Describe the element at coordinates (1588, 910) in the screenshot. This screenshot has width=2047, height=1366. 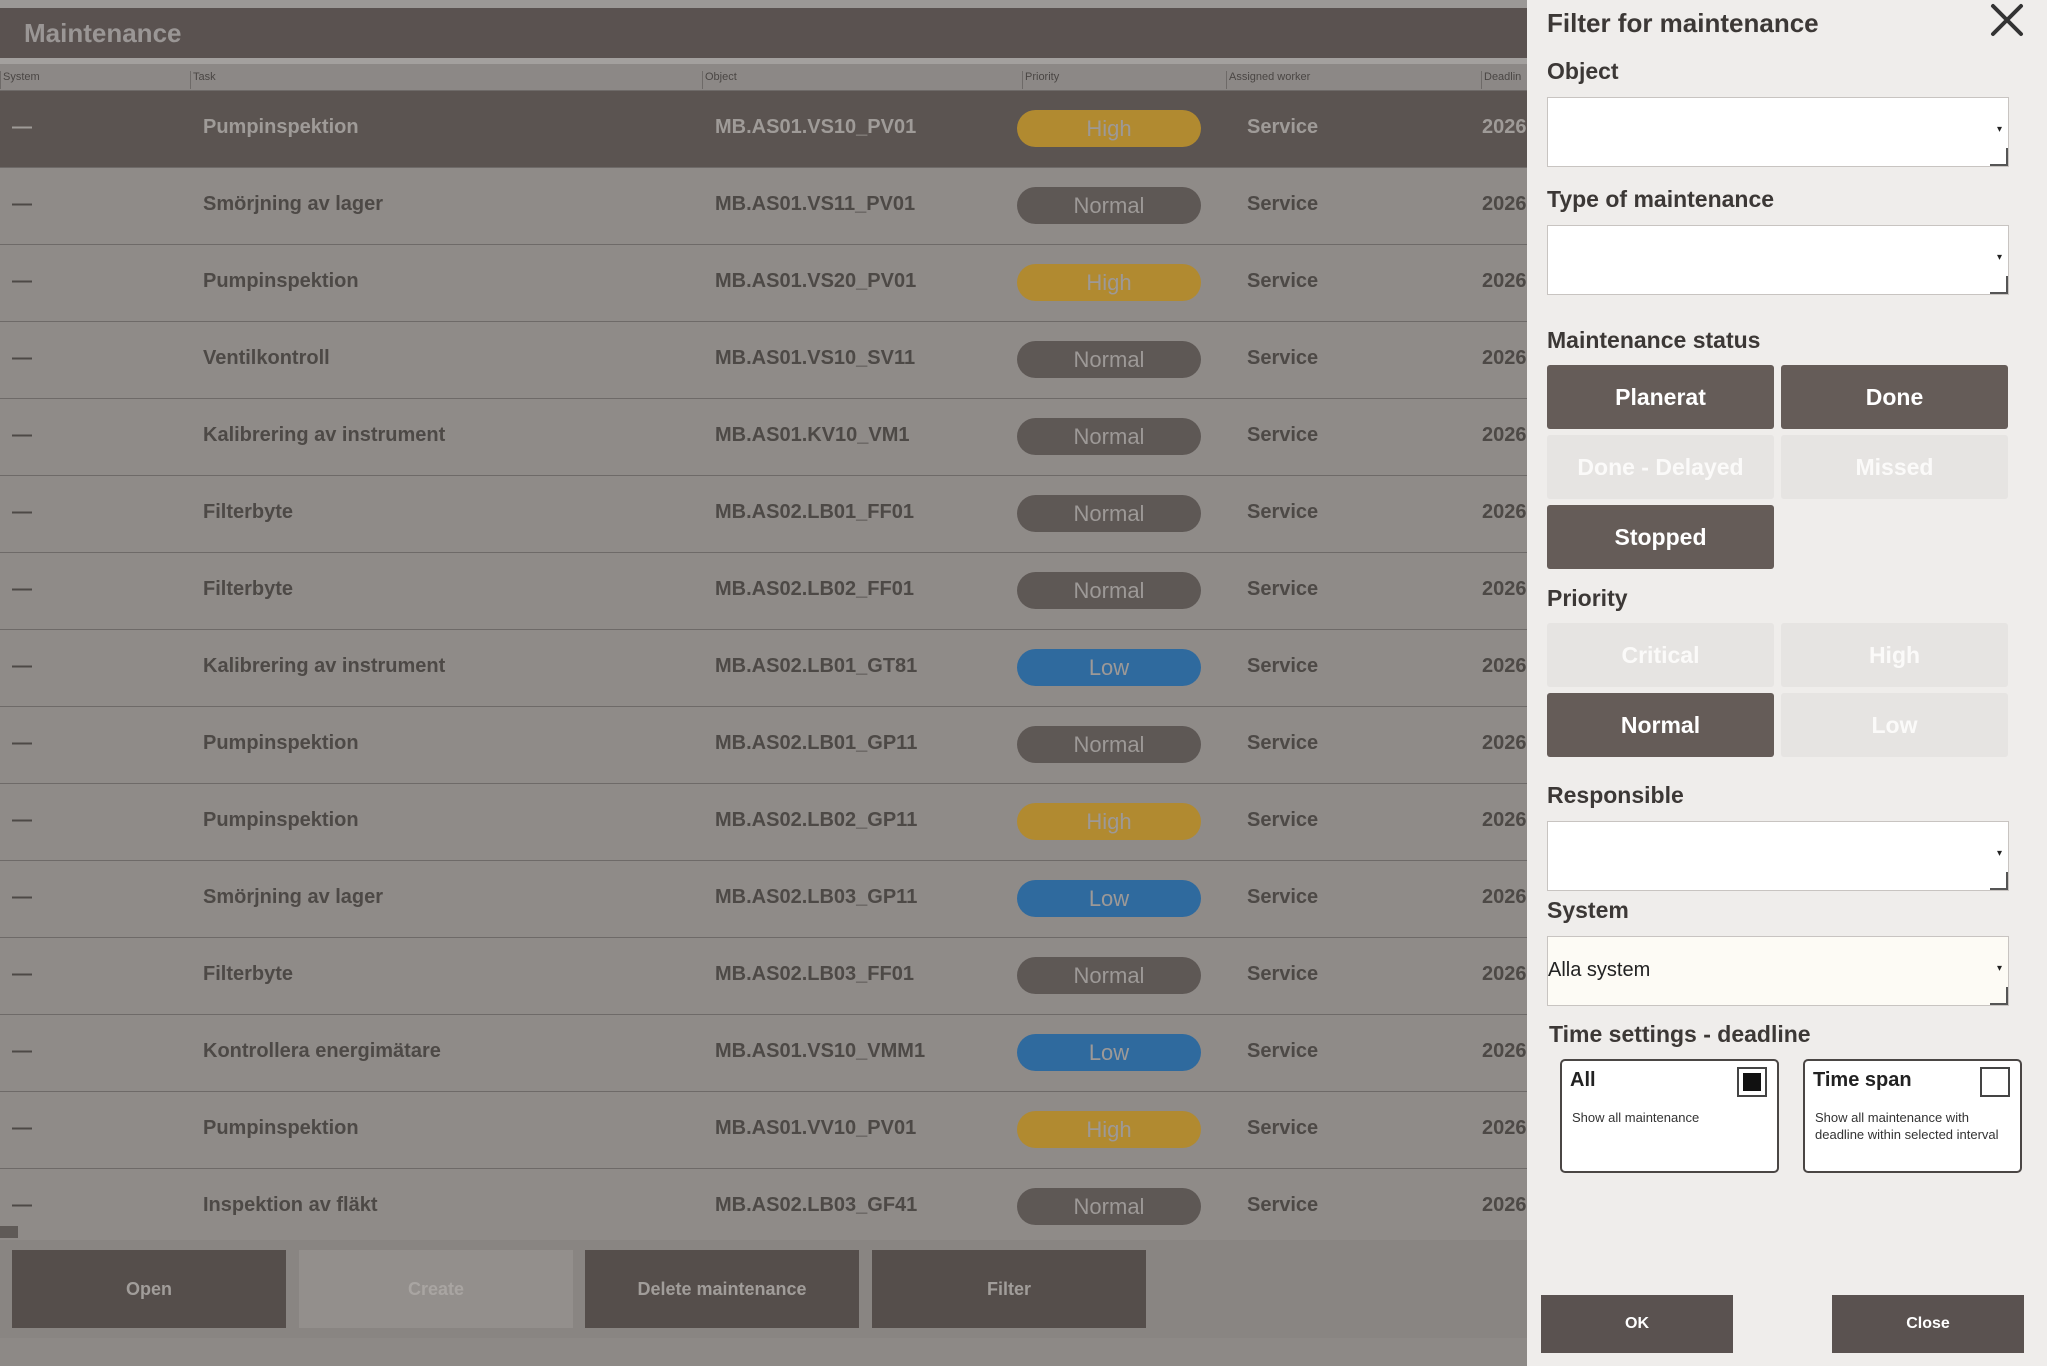
I see `system-label: System` at that location.